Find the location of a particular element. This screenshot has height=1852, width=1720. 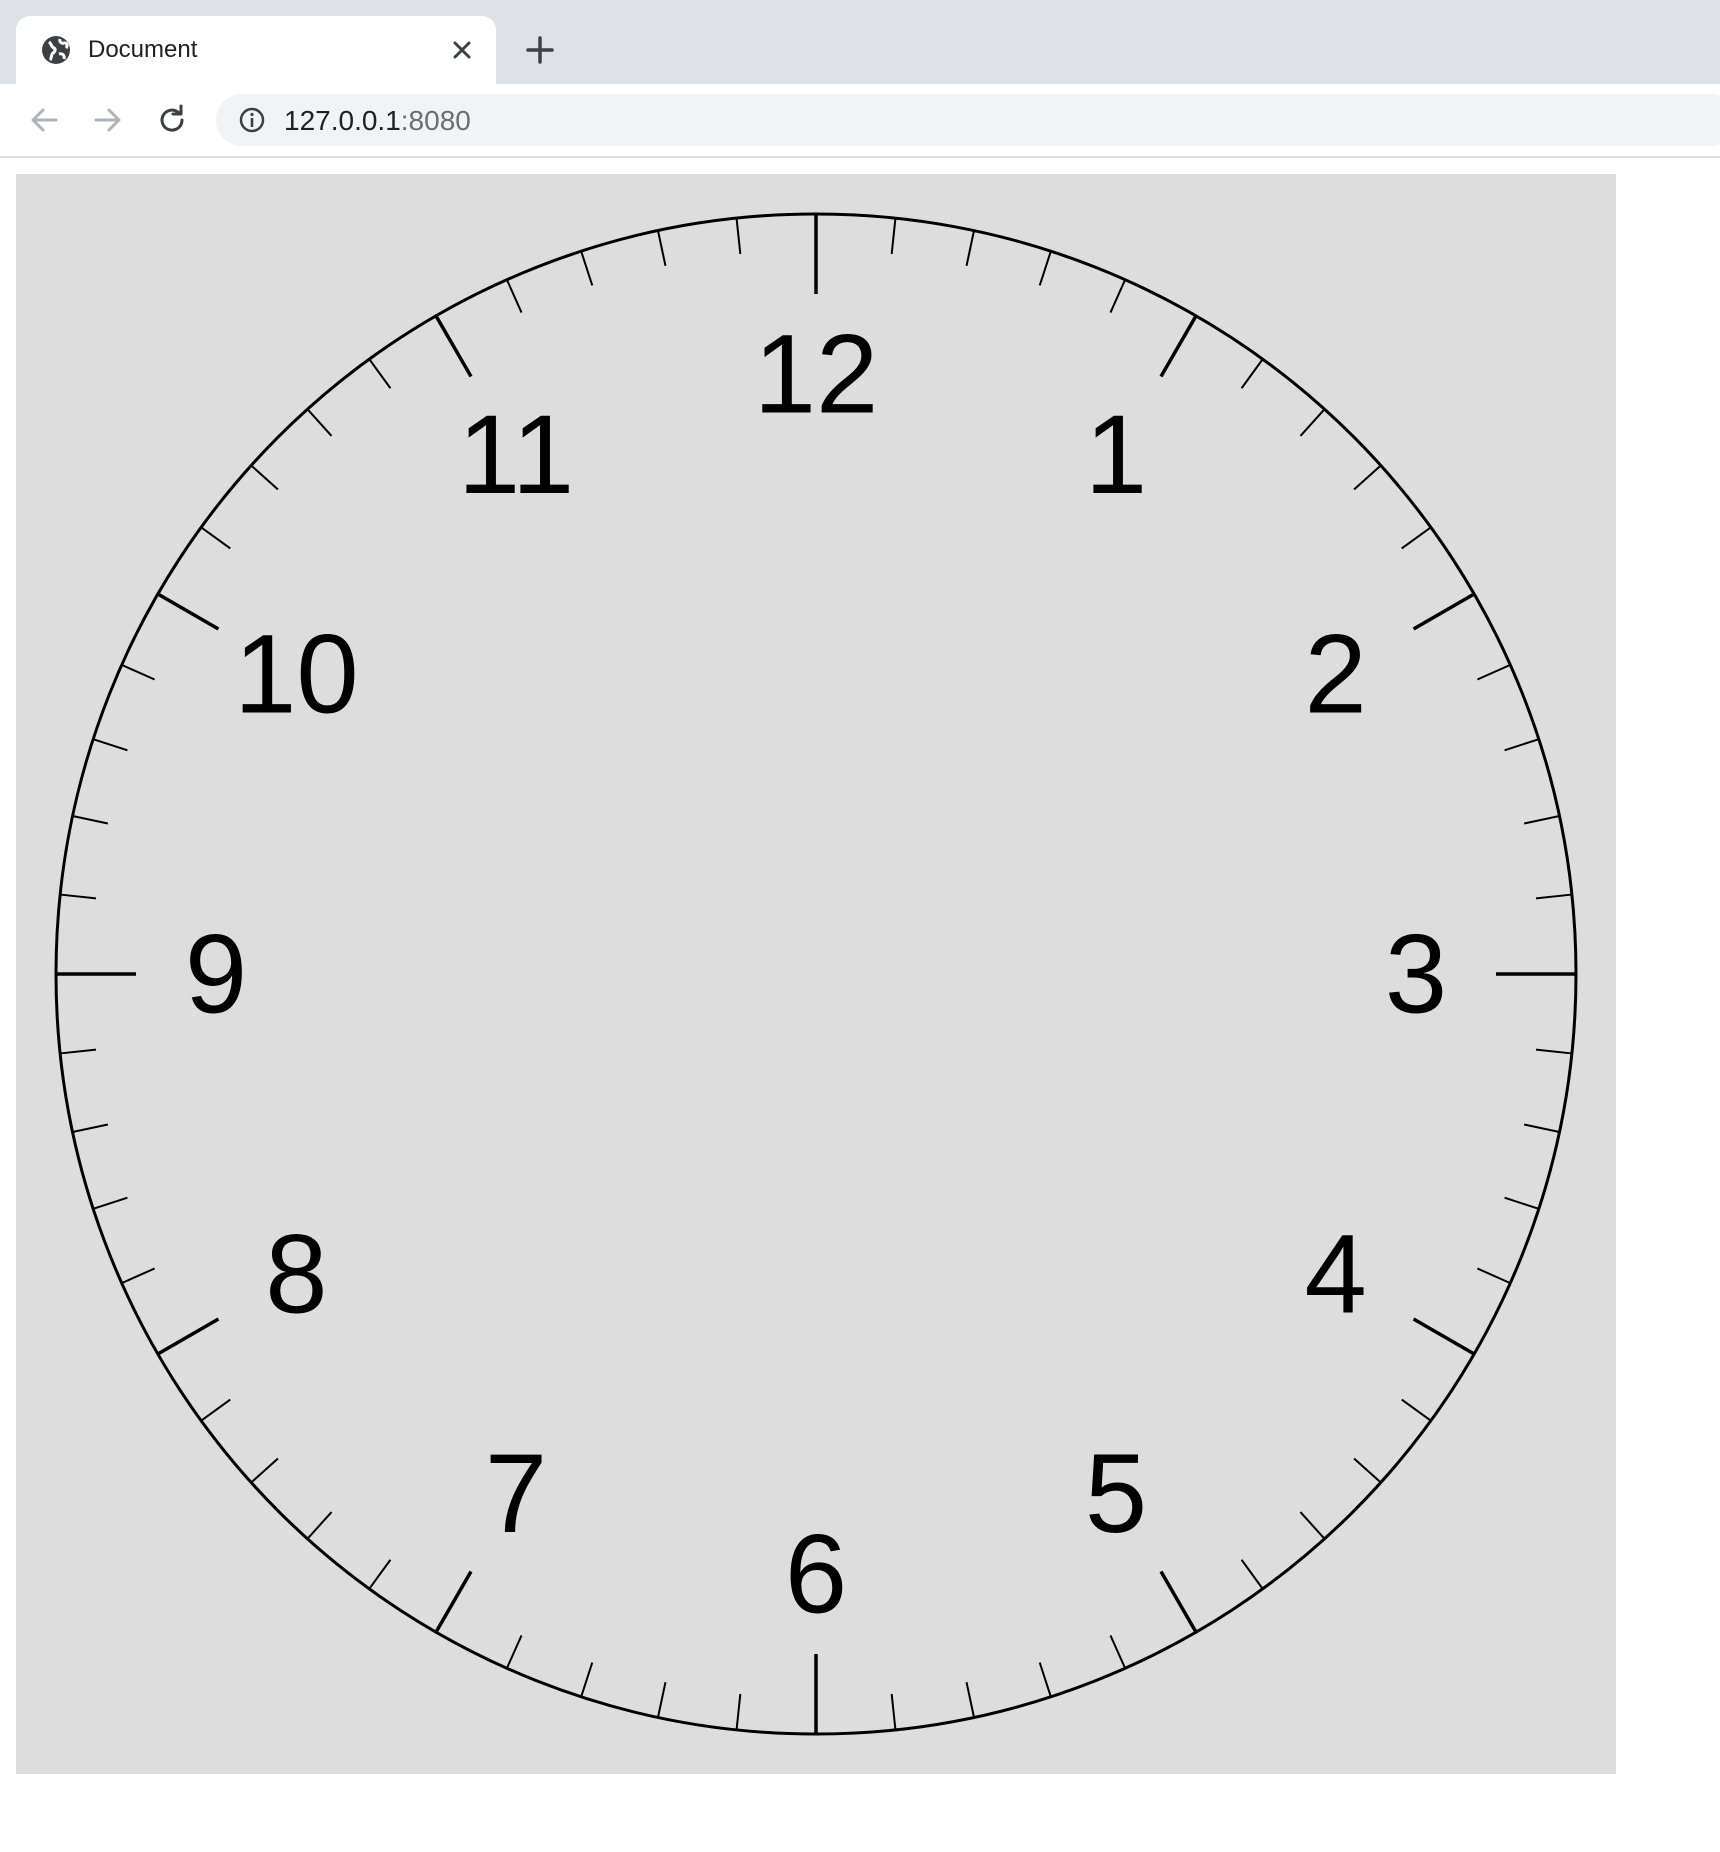

hour-numeral: 8 is located at coordinates (296, 1274).